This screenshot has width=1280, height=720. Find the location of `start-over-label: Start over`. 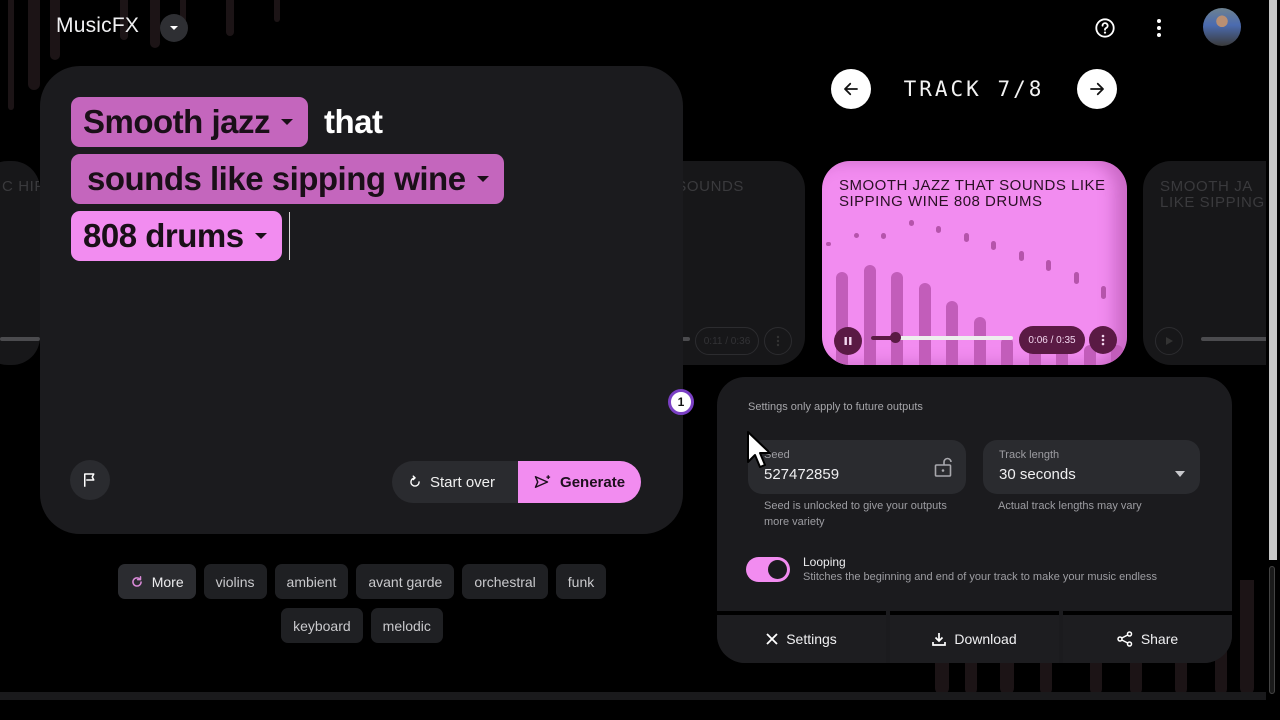

start-over-label: Start over is located at coordinates (463, 482).